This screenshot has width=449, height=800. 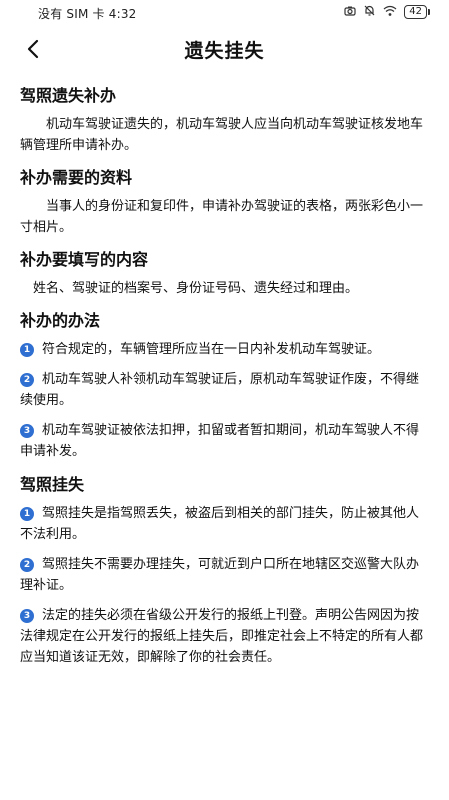 What do you see at coordinates (220, 441) in the screenshot?
I see `list-item-text: 机动车驾驶证被依法扣押，扣留或者暂扣期间，机动车驾驶人不得申请补发。` at bounding box center [220, 441].